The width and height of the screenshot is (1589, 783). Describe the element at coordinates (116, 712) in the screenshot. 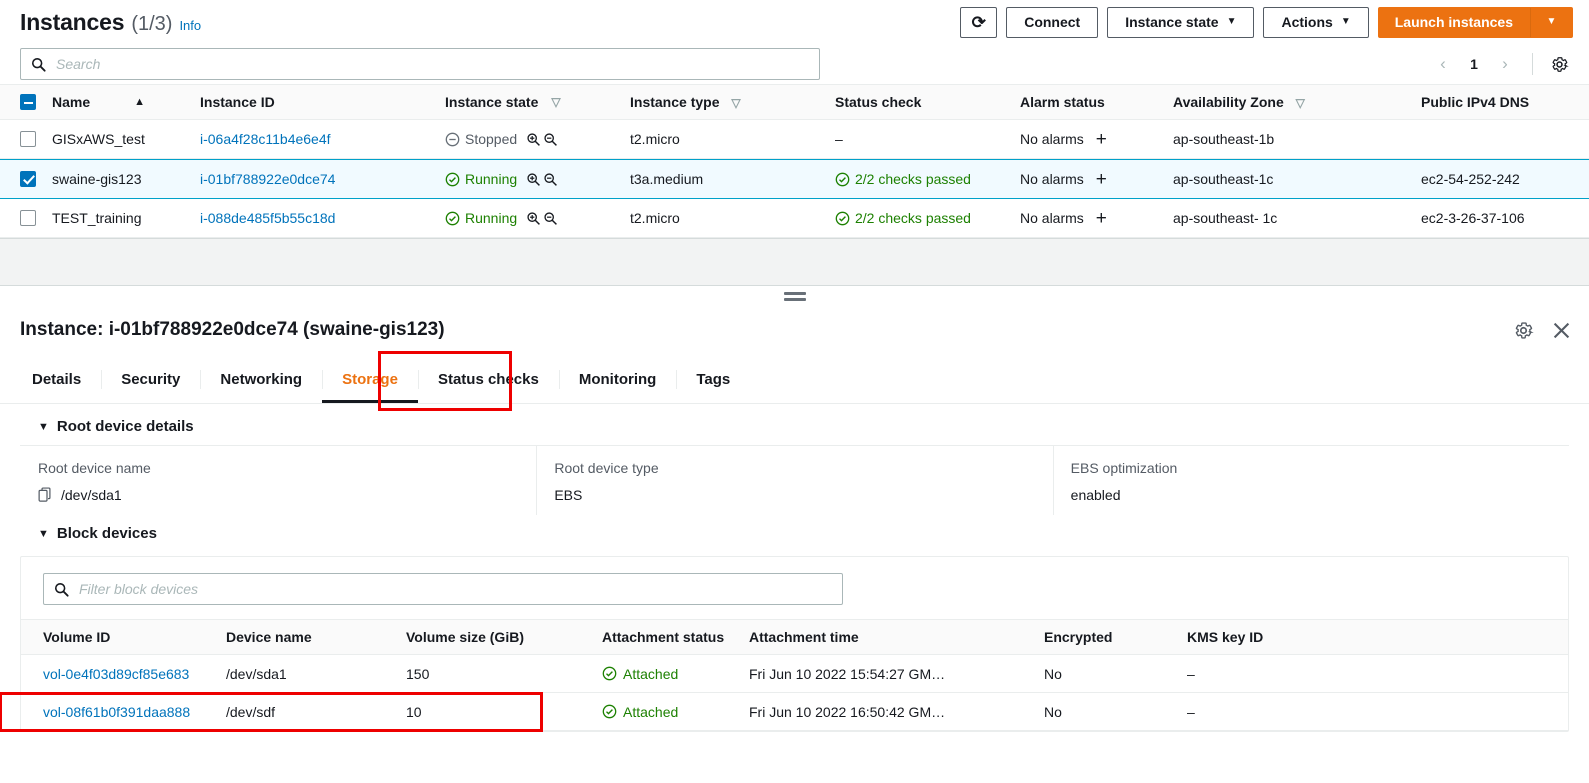

I see `volume-id-link: vol-08f61b0f391daa888` at that location.